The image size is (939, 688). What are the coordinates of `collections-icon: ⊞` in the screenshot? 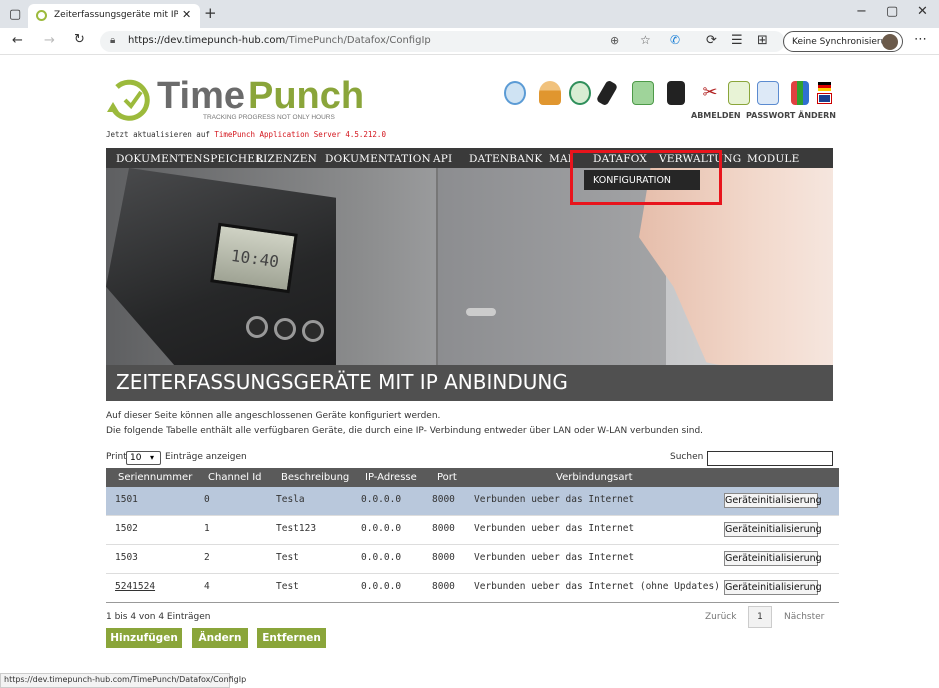 It's located at (762, 40).